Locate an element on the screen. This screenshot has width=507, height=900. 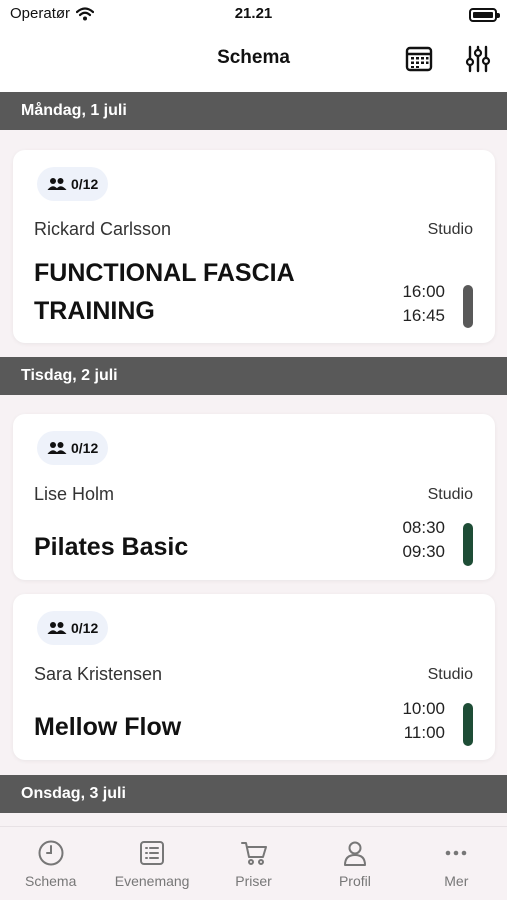
clock-icon is located at coordinates (51, 853).